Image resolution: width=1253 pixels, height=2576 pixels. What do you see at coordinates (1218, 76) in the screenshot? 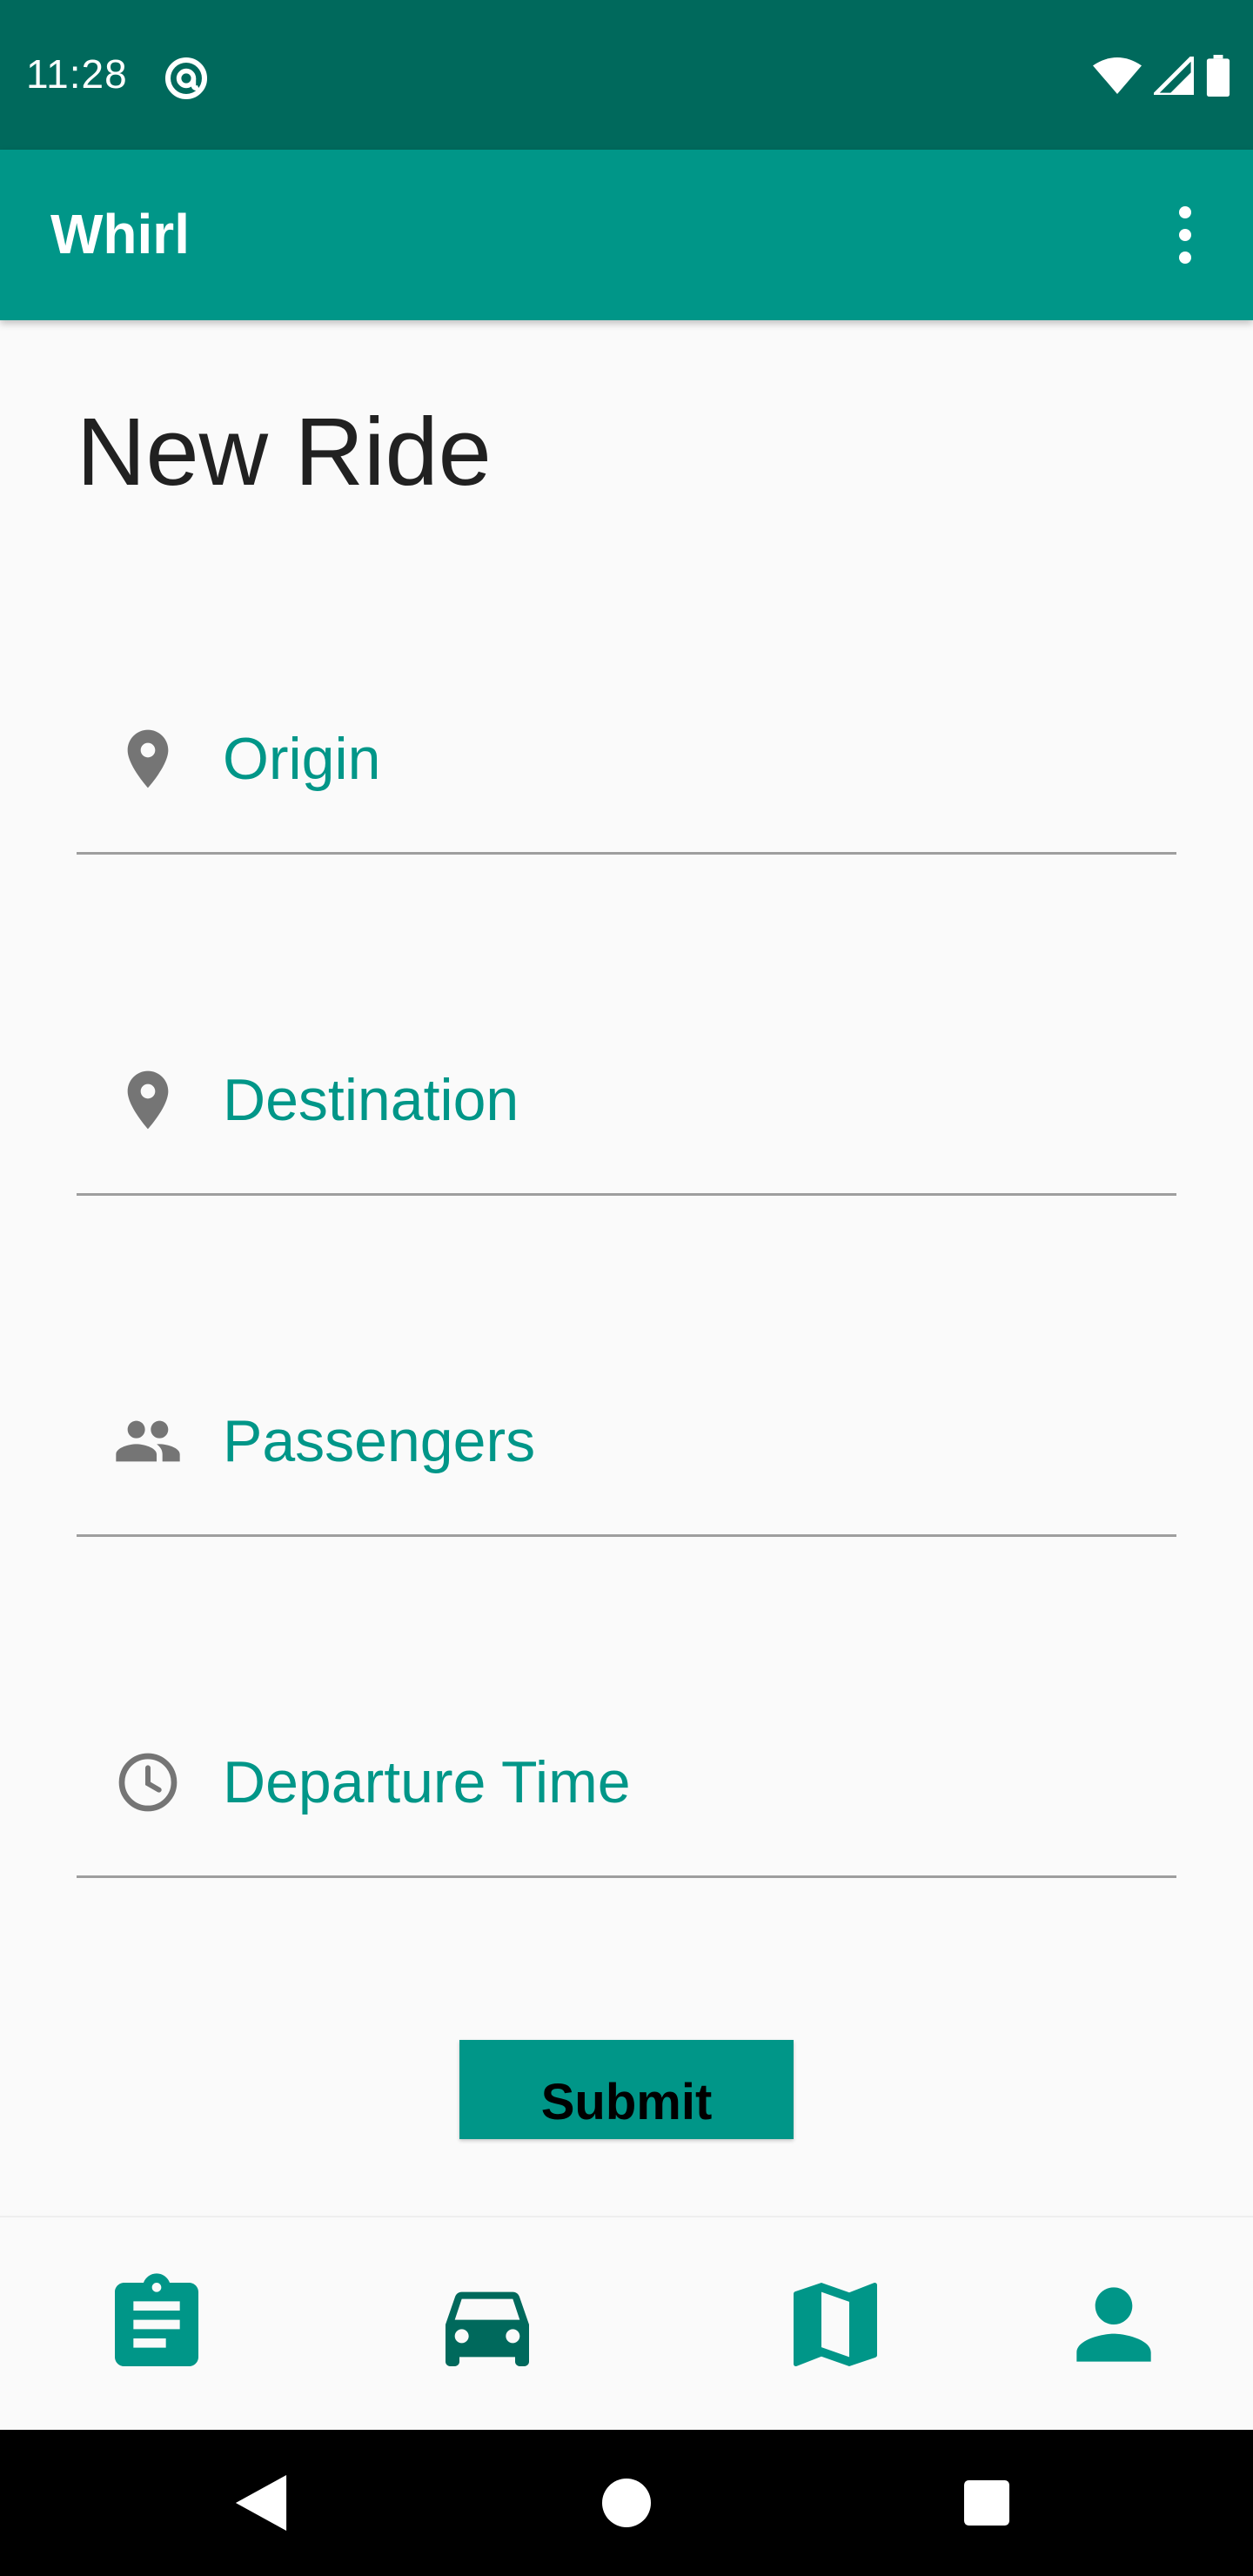
I see `battery-icon` at bounding box center [1218, 76].